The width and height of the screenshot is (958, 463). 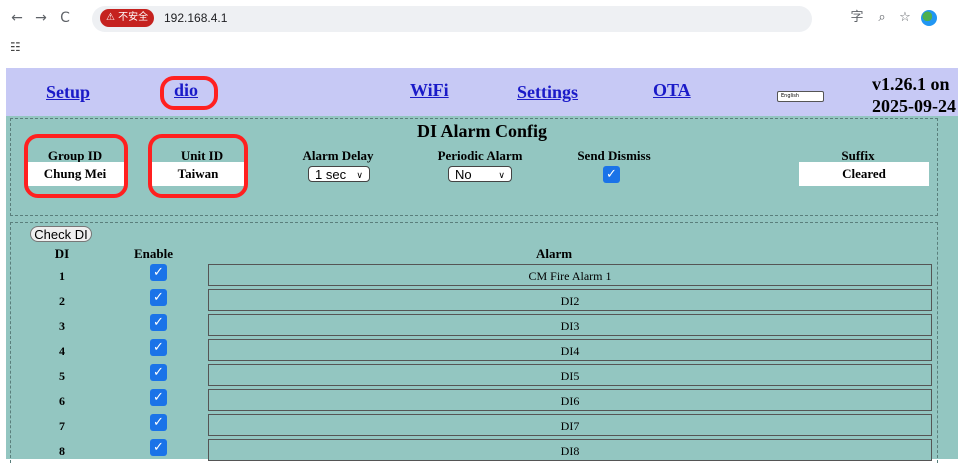 I want to click on alarm-delay-value: 1 sec, so click(x=331, y=174).